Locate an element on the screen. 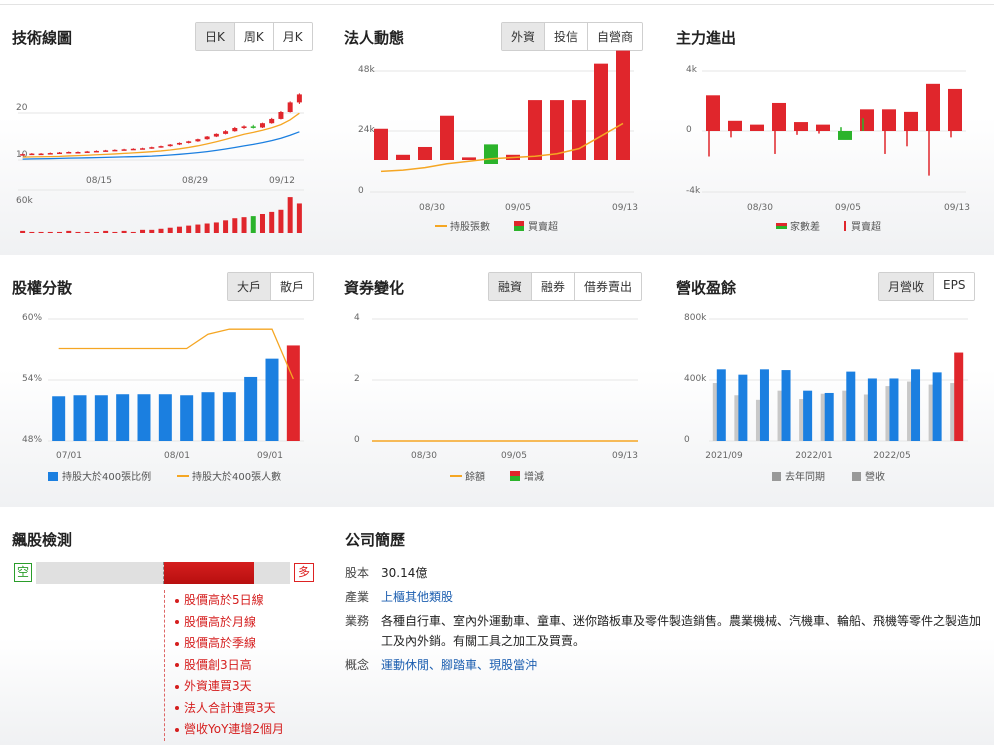 The image size is (994, 745). concept-link: 腳踏車 is located at coordinates (459, 665).